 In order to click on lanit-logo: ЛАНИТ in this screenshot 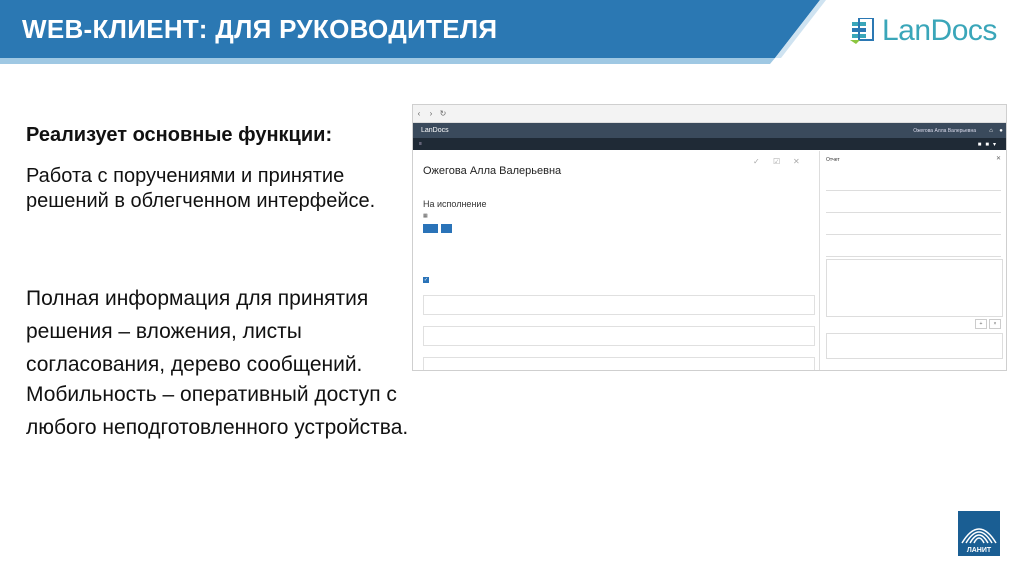, I will do `click(979, 533)`.